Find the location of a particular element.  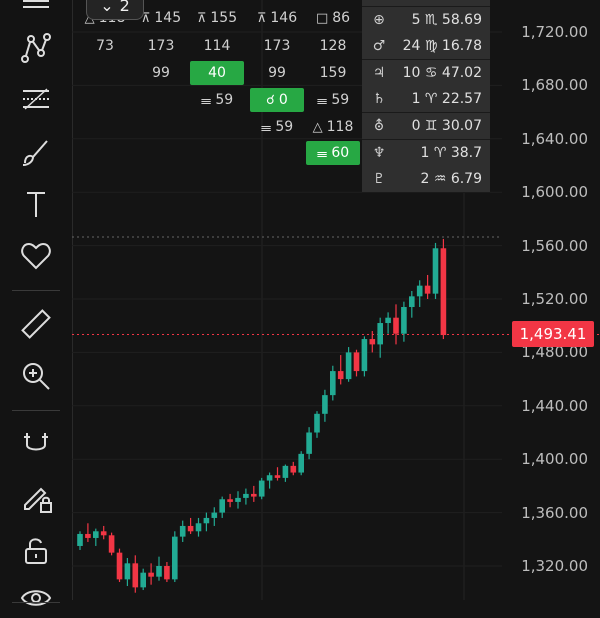

heart-icon is located at coordinates (36, 256).